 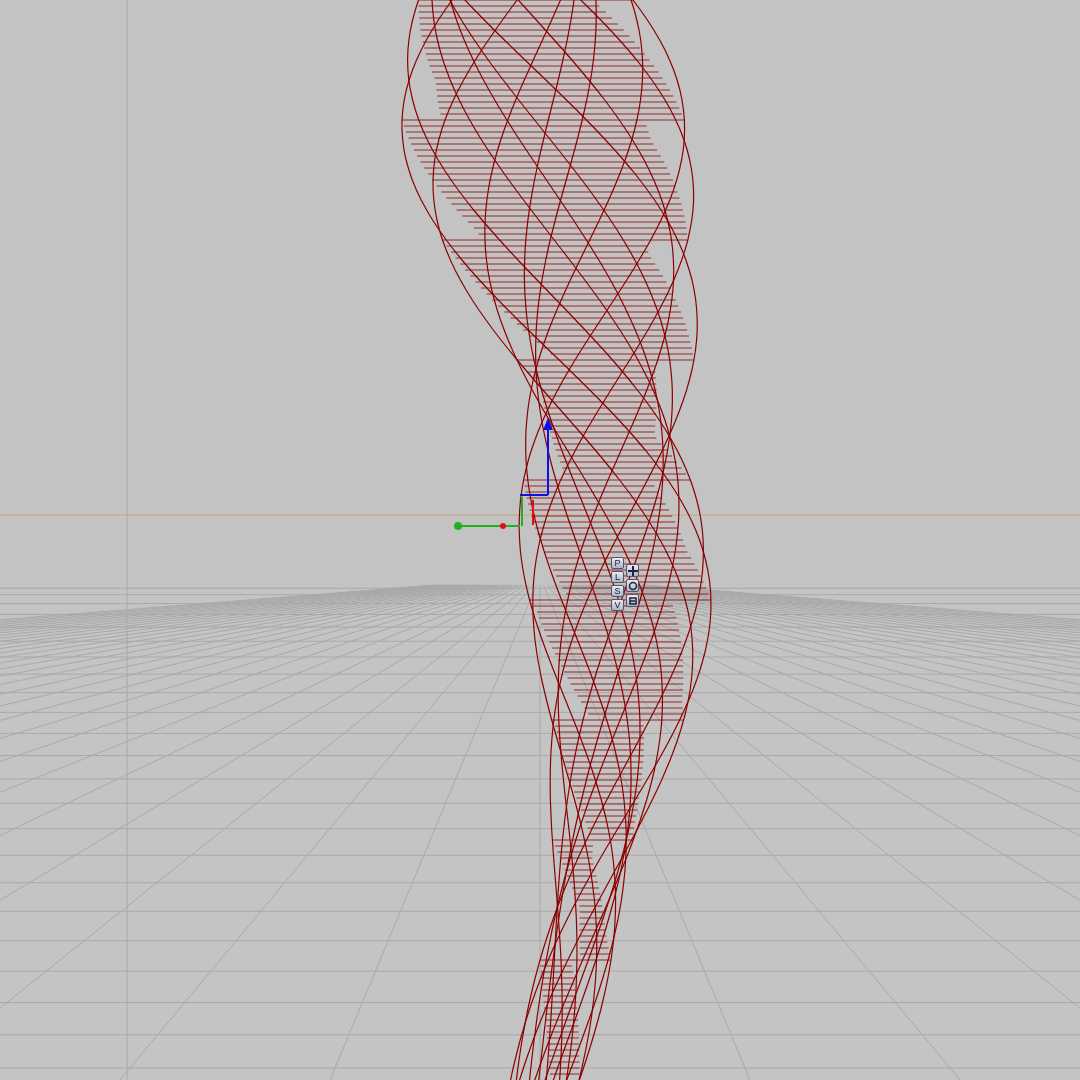 What do you see at coordinates (617, 563) in the screenshot?
I see `view-mode-button: P` at bounding box center [617, 563].